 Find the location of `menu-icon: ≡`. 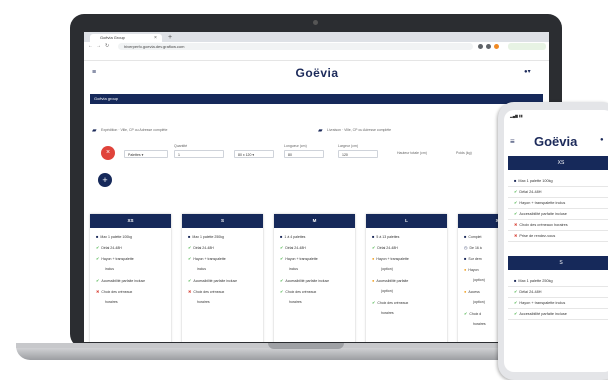

menu-icon: ≡ is located at coordinates (94, 72).